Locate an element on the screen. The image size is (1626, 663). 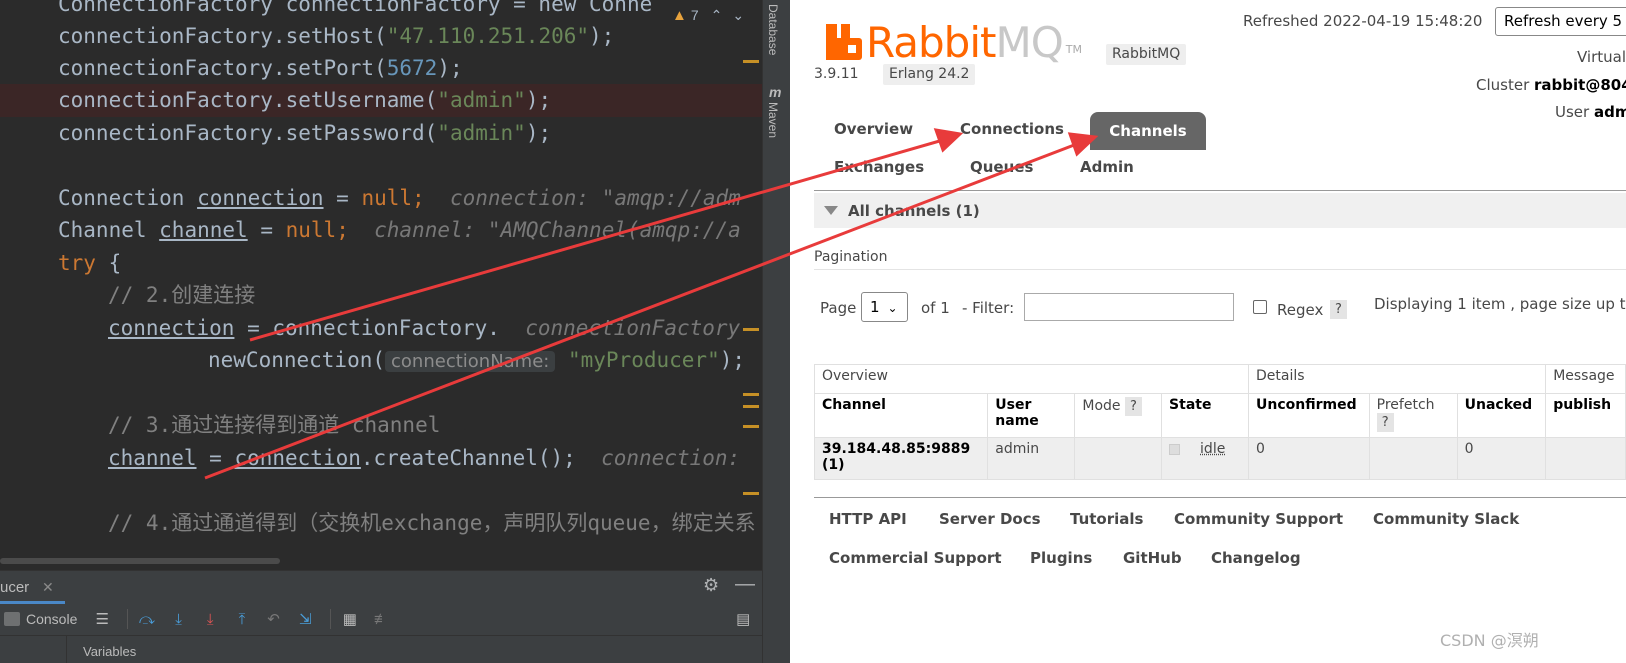
cell-channel: 39.184.48.85:9889 (1) is located at coordinates (901, 458).